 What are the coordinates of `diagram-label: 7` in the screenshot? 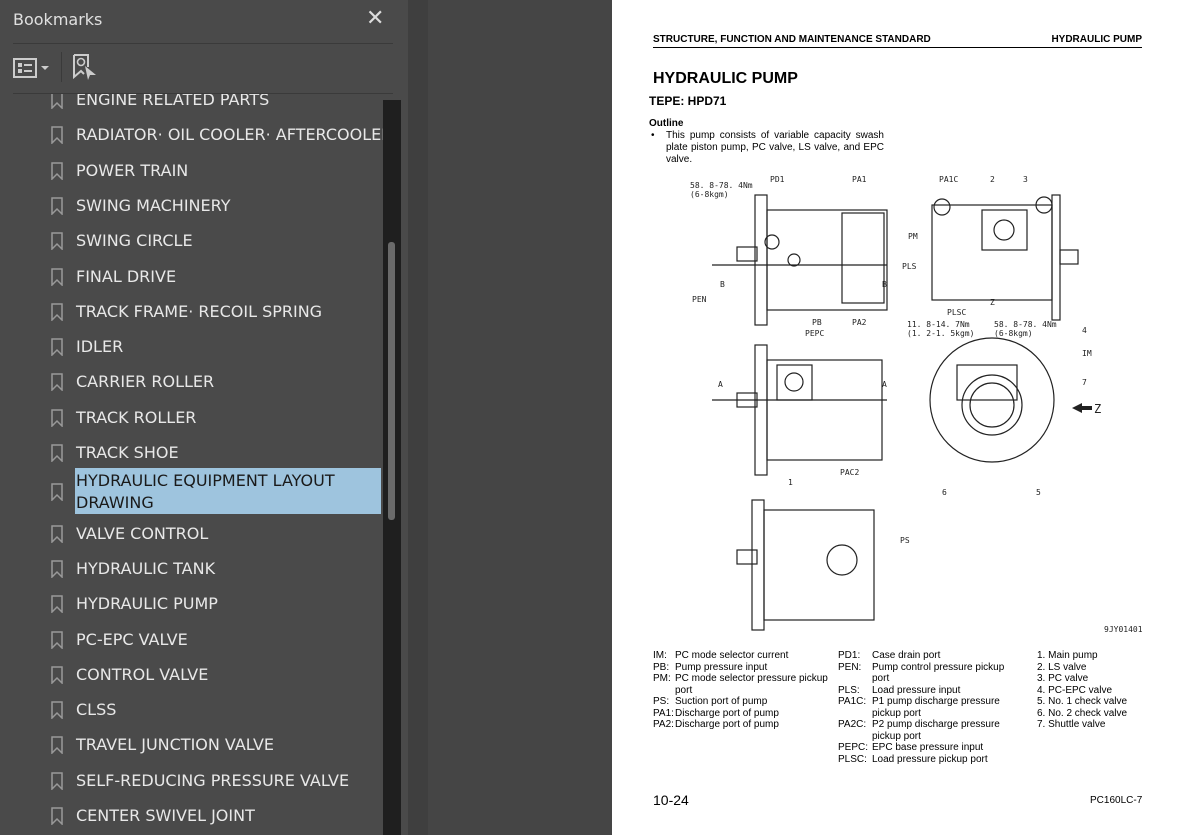 It's located at (1084, 382).